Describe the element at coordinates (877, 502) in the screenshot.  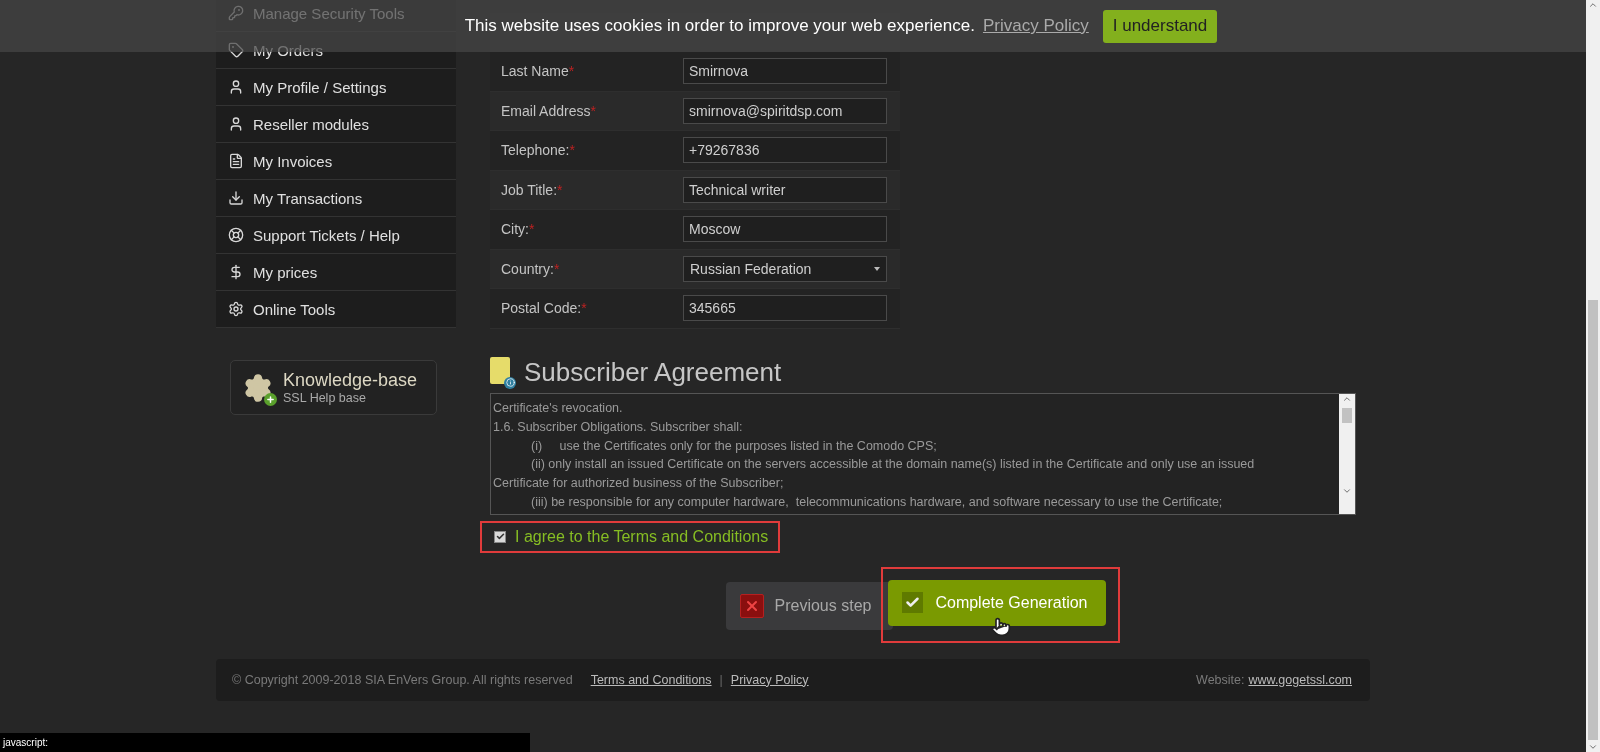
I see `agreement-line: (iii) be responsible for any computer hardware, telecommunications hardware, and software necessary to use the Certificate;` at that location.